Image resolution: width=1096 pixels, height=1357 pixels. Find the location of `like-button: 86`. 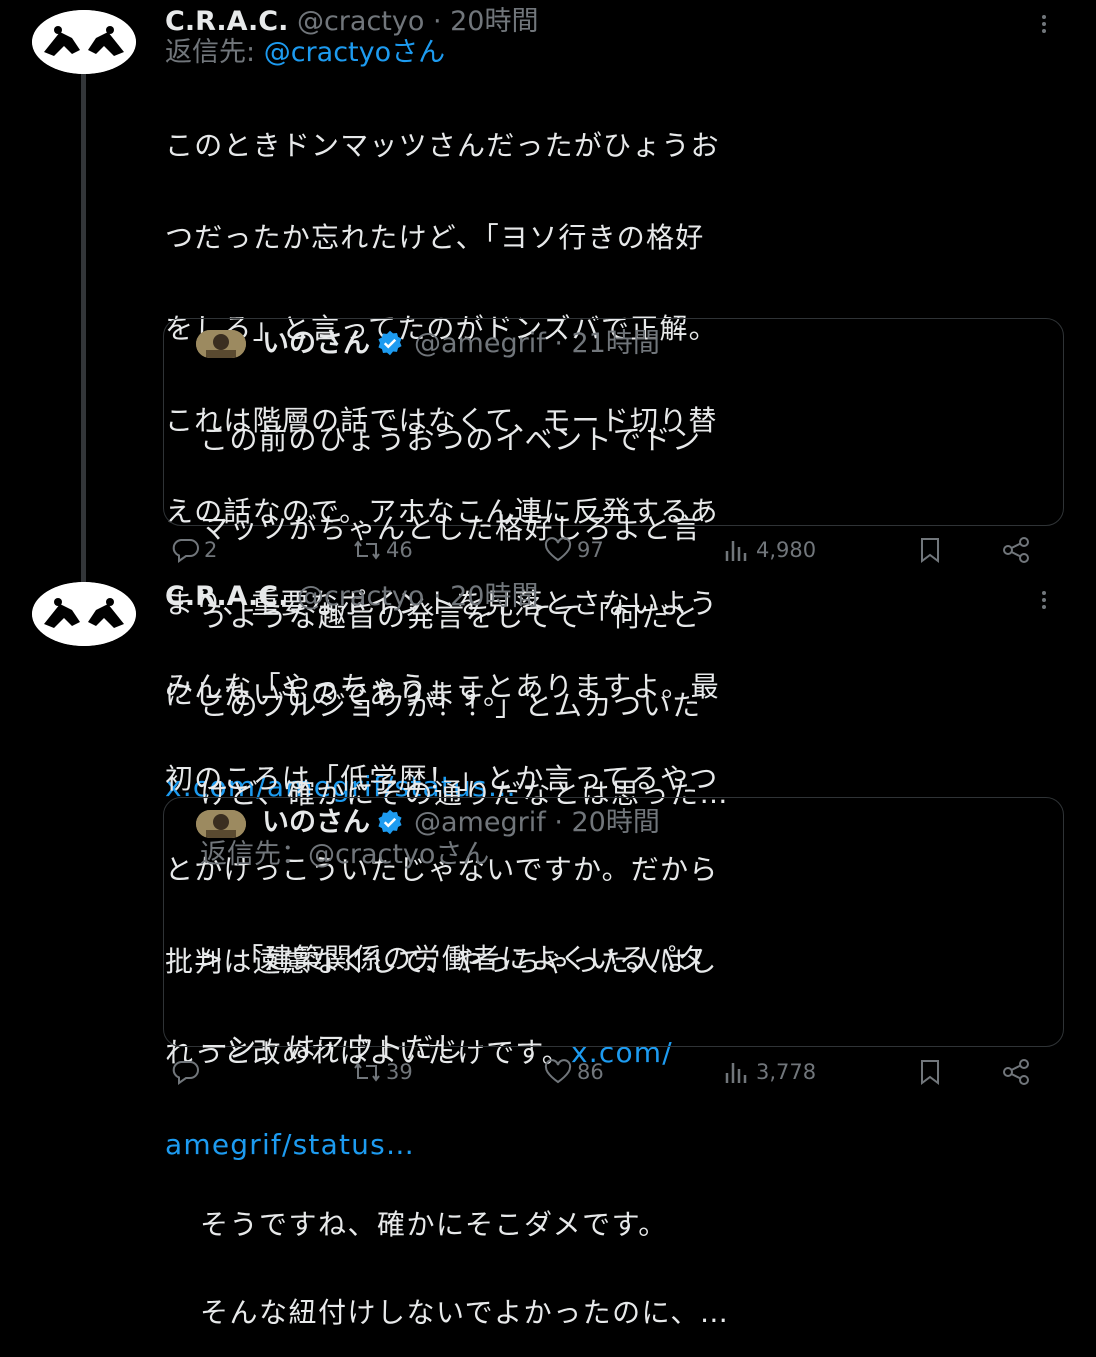

like-button: 86 is located at coordinates (573, 1072).